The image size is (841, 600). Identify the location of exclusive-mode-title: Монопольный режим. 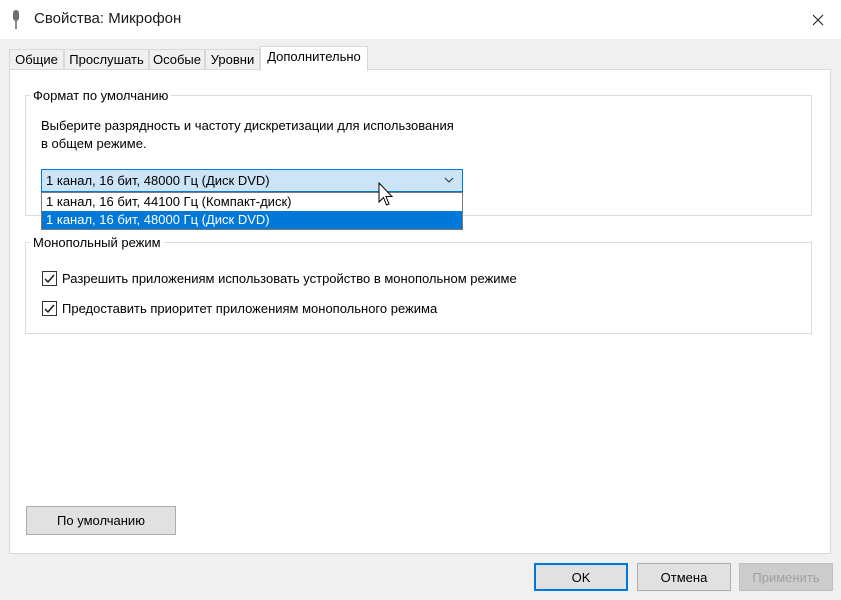
(97, 242).